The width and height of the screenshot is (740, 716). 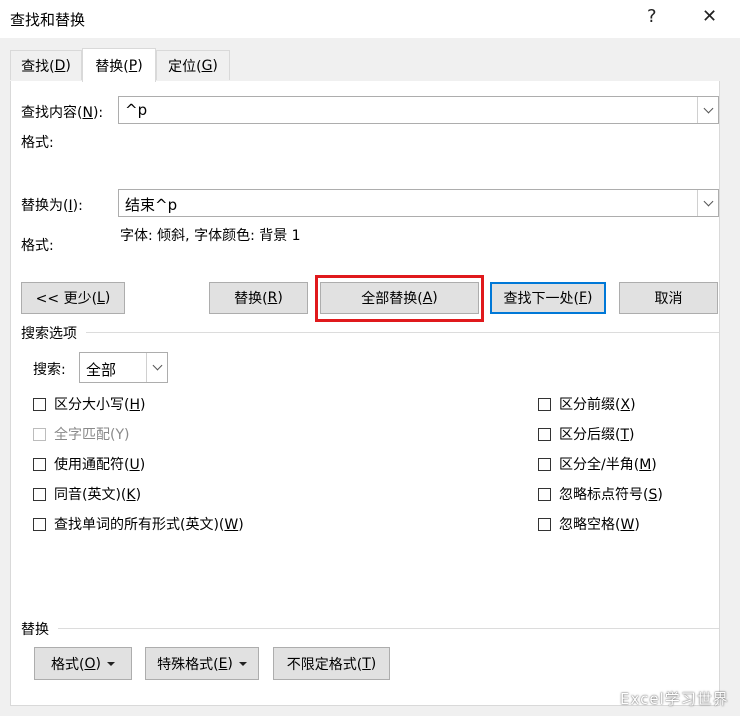 I want to click on replace-section-divider, so click(x=388, y=628).